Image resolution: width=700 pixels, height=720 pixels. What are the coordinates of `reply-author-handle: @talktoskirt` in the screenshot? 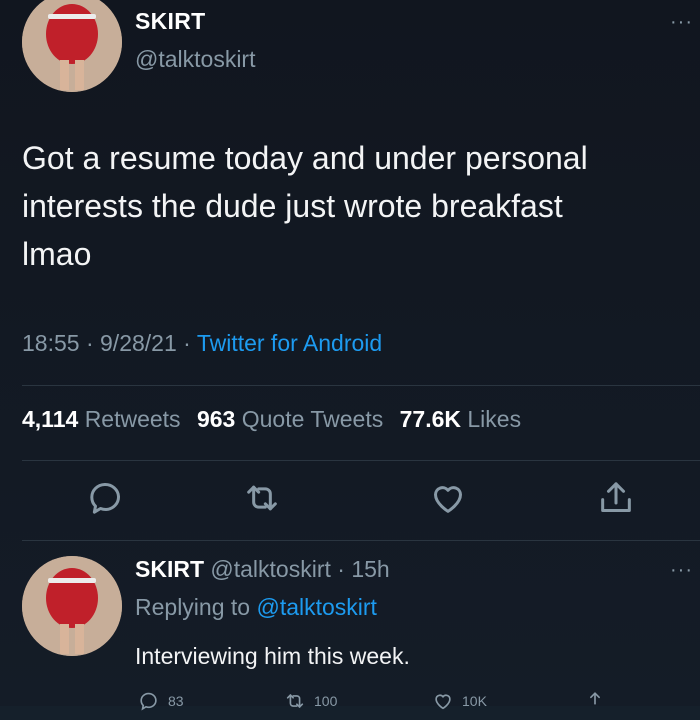 It's located at (270, 569).